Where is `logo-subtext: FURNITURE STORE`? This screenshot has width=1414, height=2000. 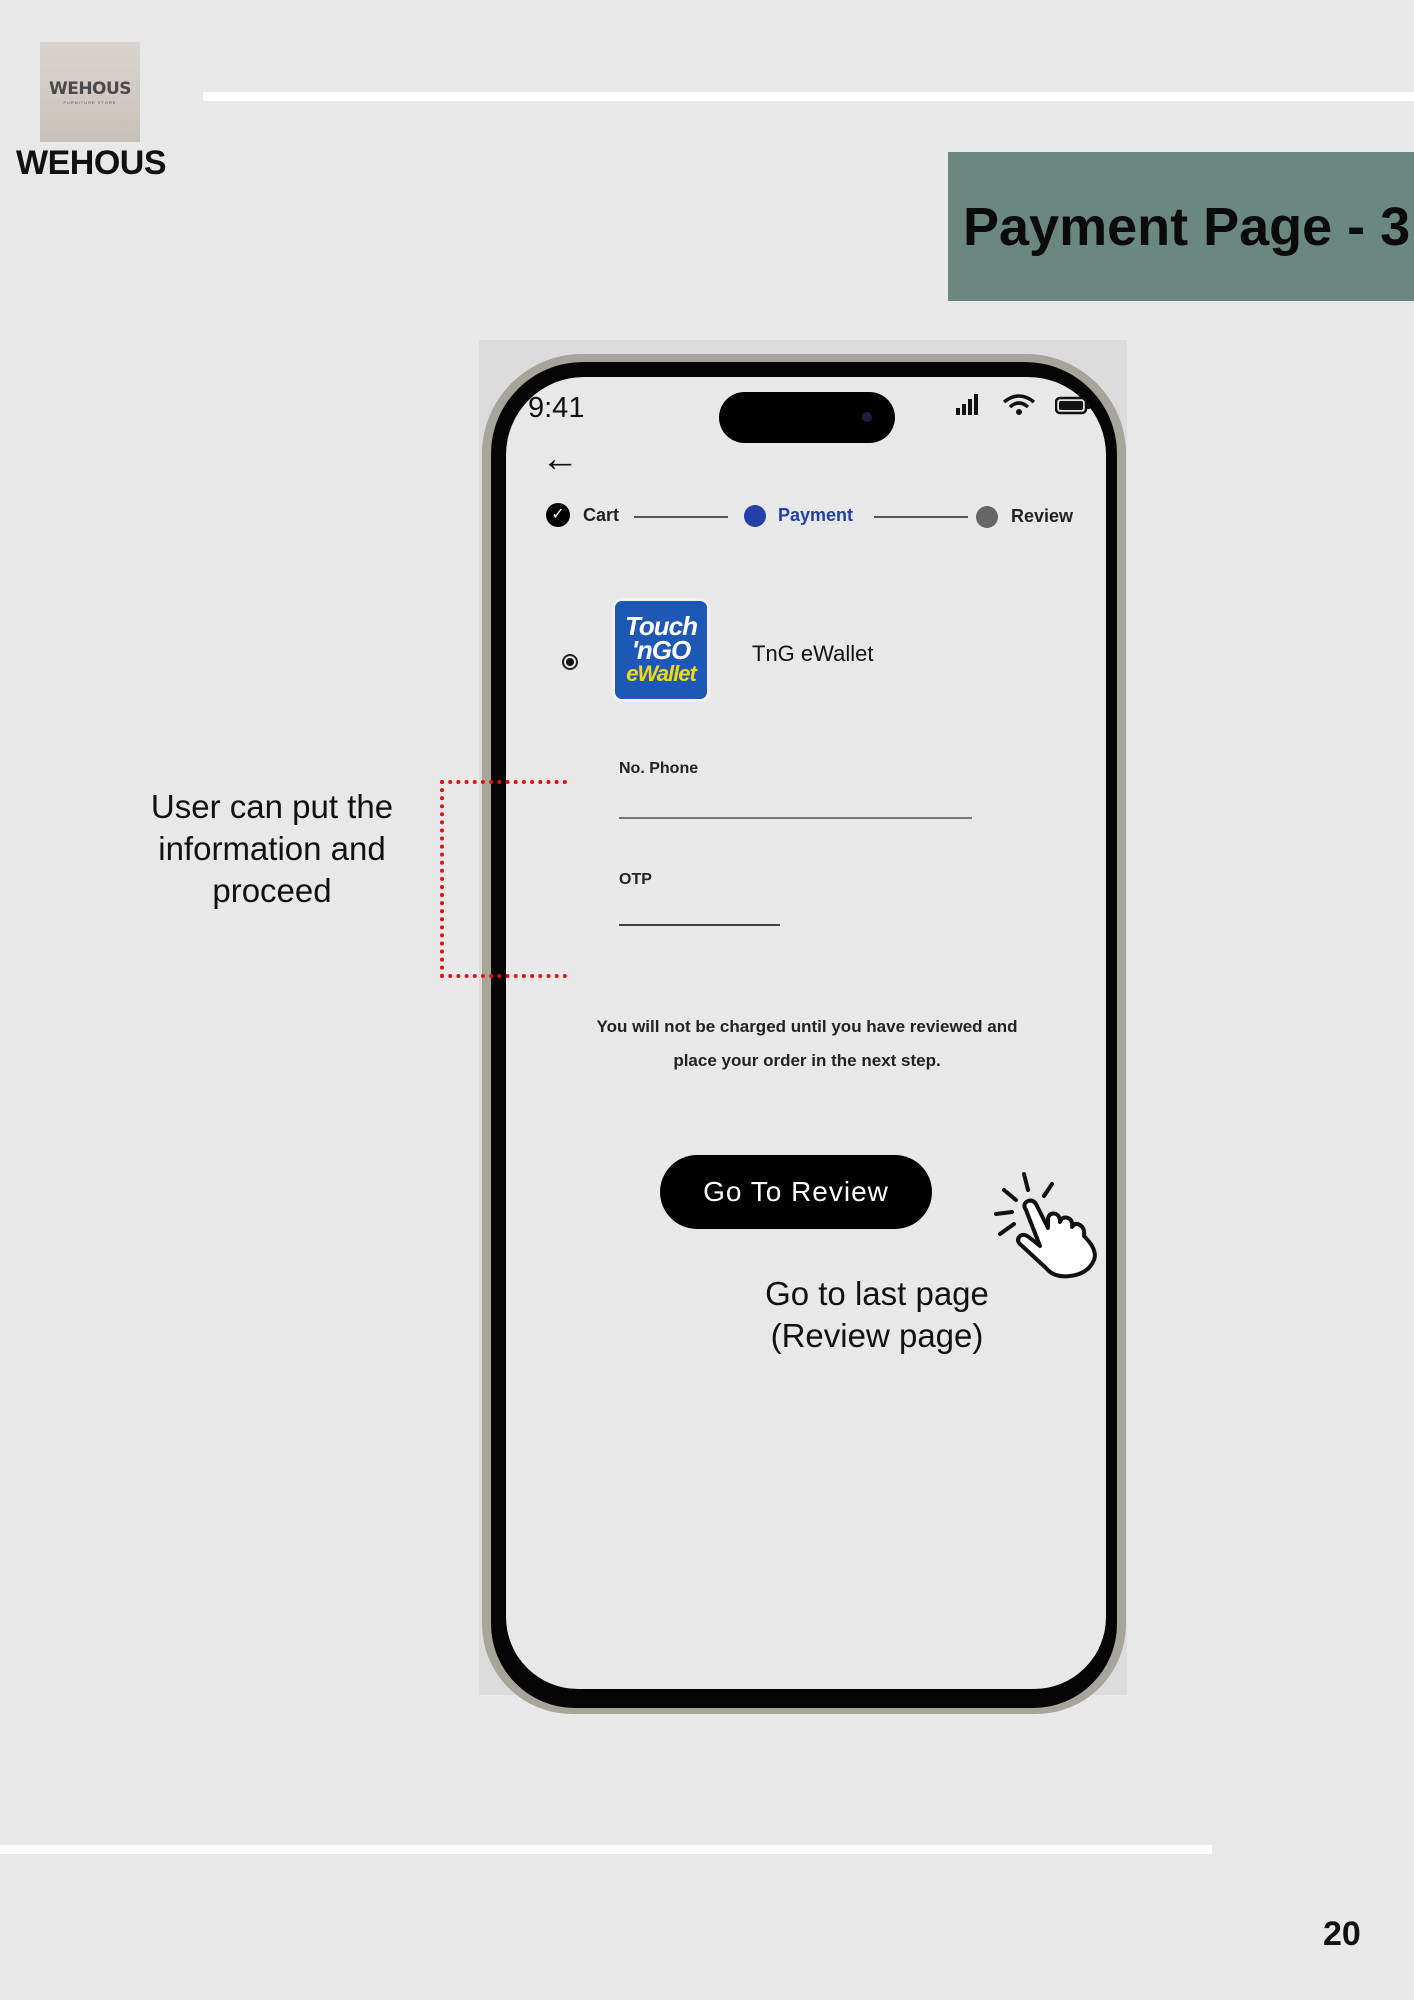
logo-subtext: FURNITURE STORE is located at coordinates (90, 102).